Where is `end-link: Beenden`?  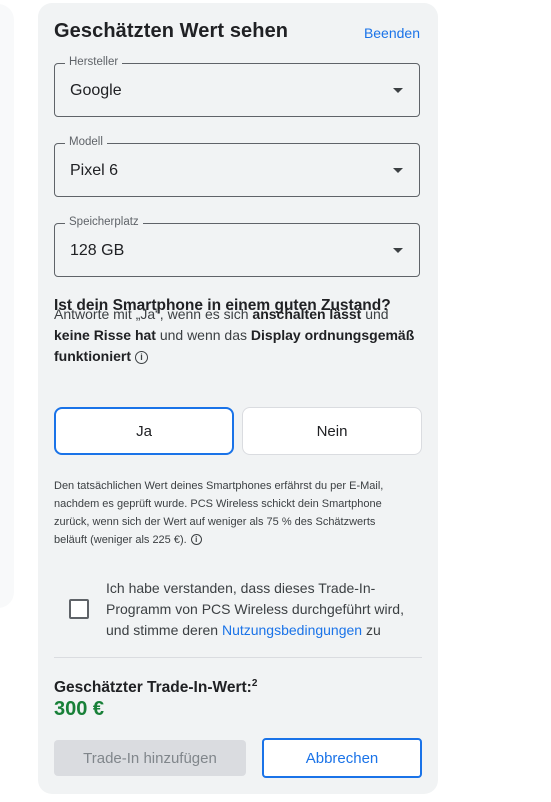 end-link: Beenden is located at coordinates (392, 33).